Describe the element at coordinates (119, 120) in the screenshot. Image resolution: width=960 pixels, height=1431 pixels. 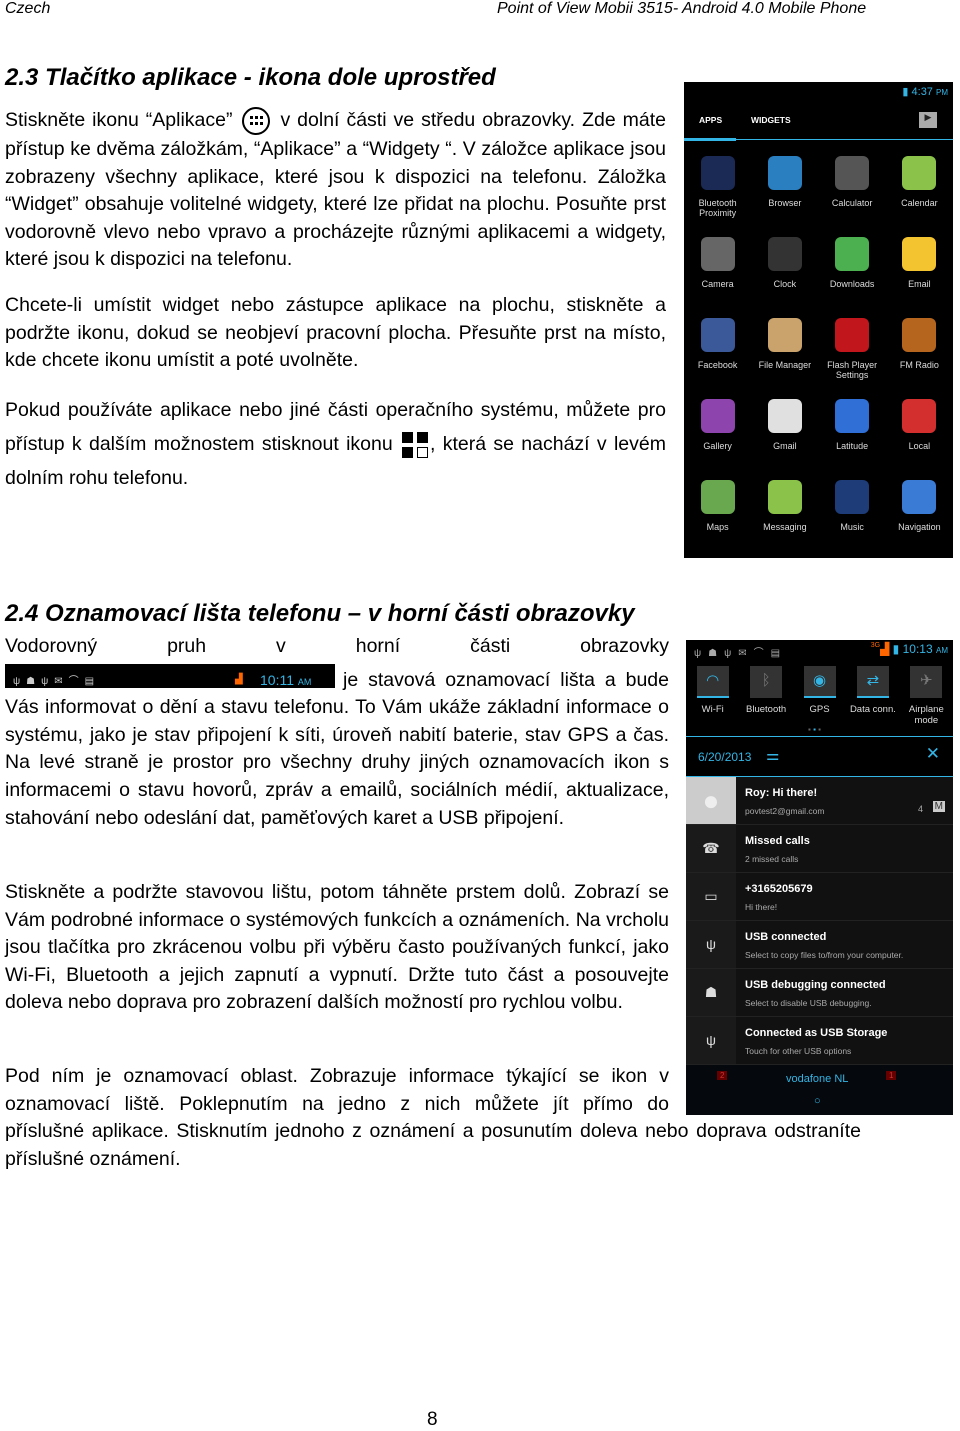
I see `text: Stiskněte ikonu “Aplikace”` at that location.